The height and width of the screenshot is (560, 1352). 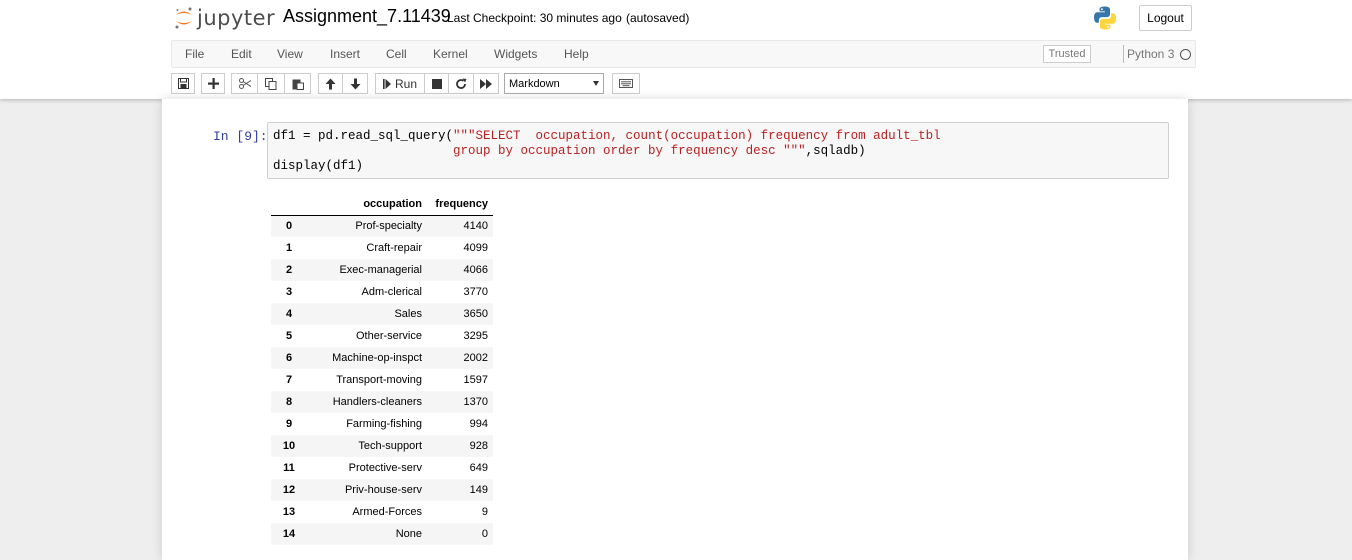 What do you see at coordinates (297, 83) in the screenshot?
I see `paste-button` at bounding box center [297, 83].